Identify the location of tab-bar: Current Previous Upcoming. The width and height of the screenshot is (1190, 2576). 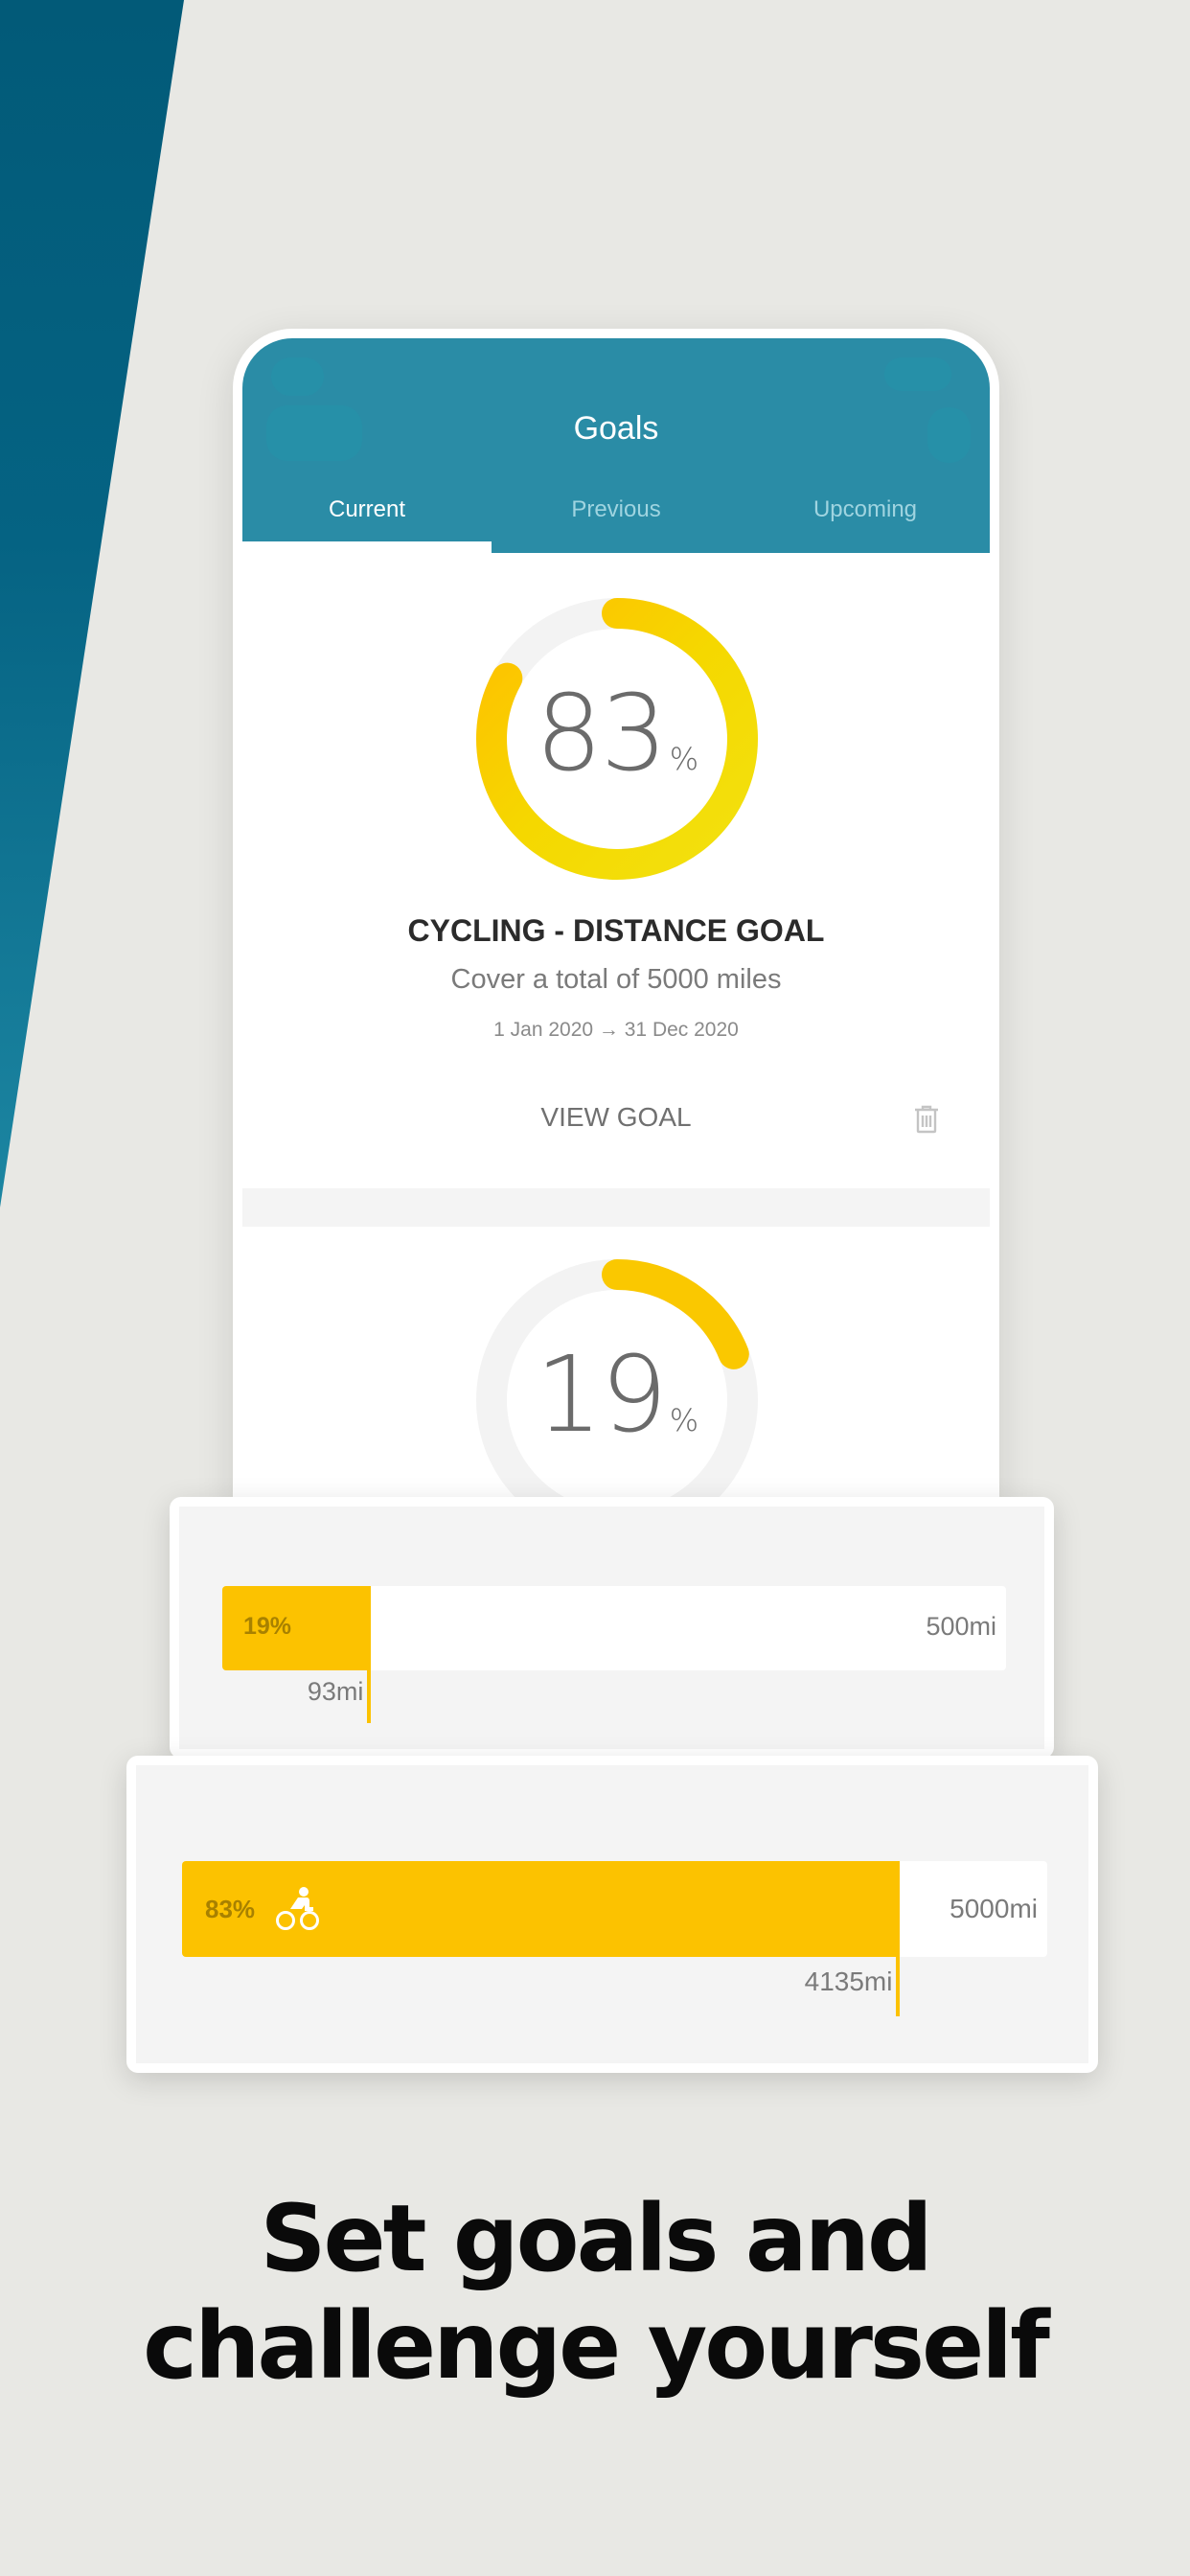
(616, 520).